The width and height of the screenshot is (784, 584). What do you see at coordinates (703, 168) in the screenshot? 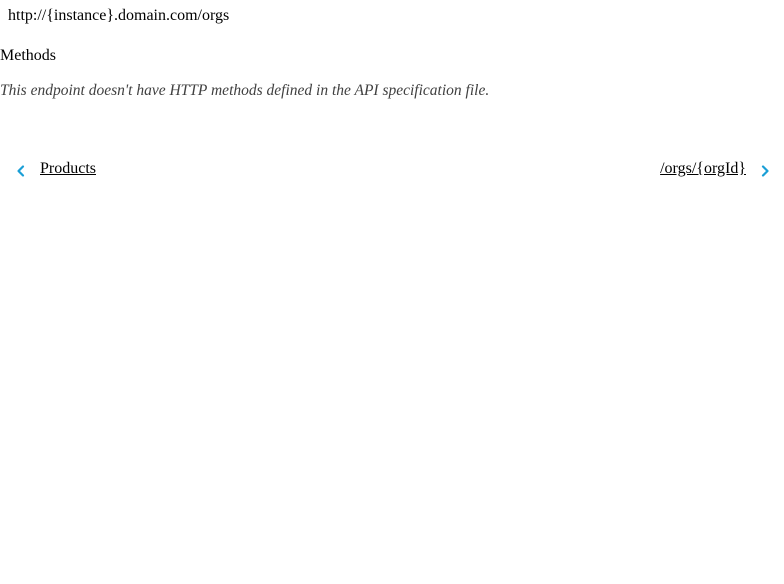
I see `next-page-label: /orgs/{orgId}` at bounding box center [703, 168].